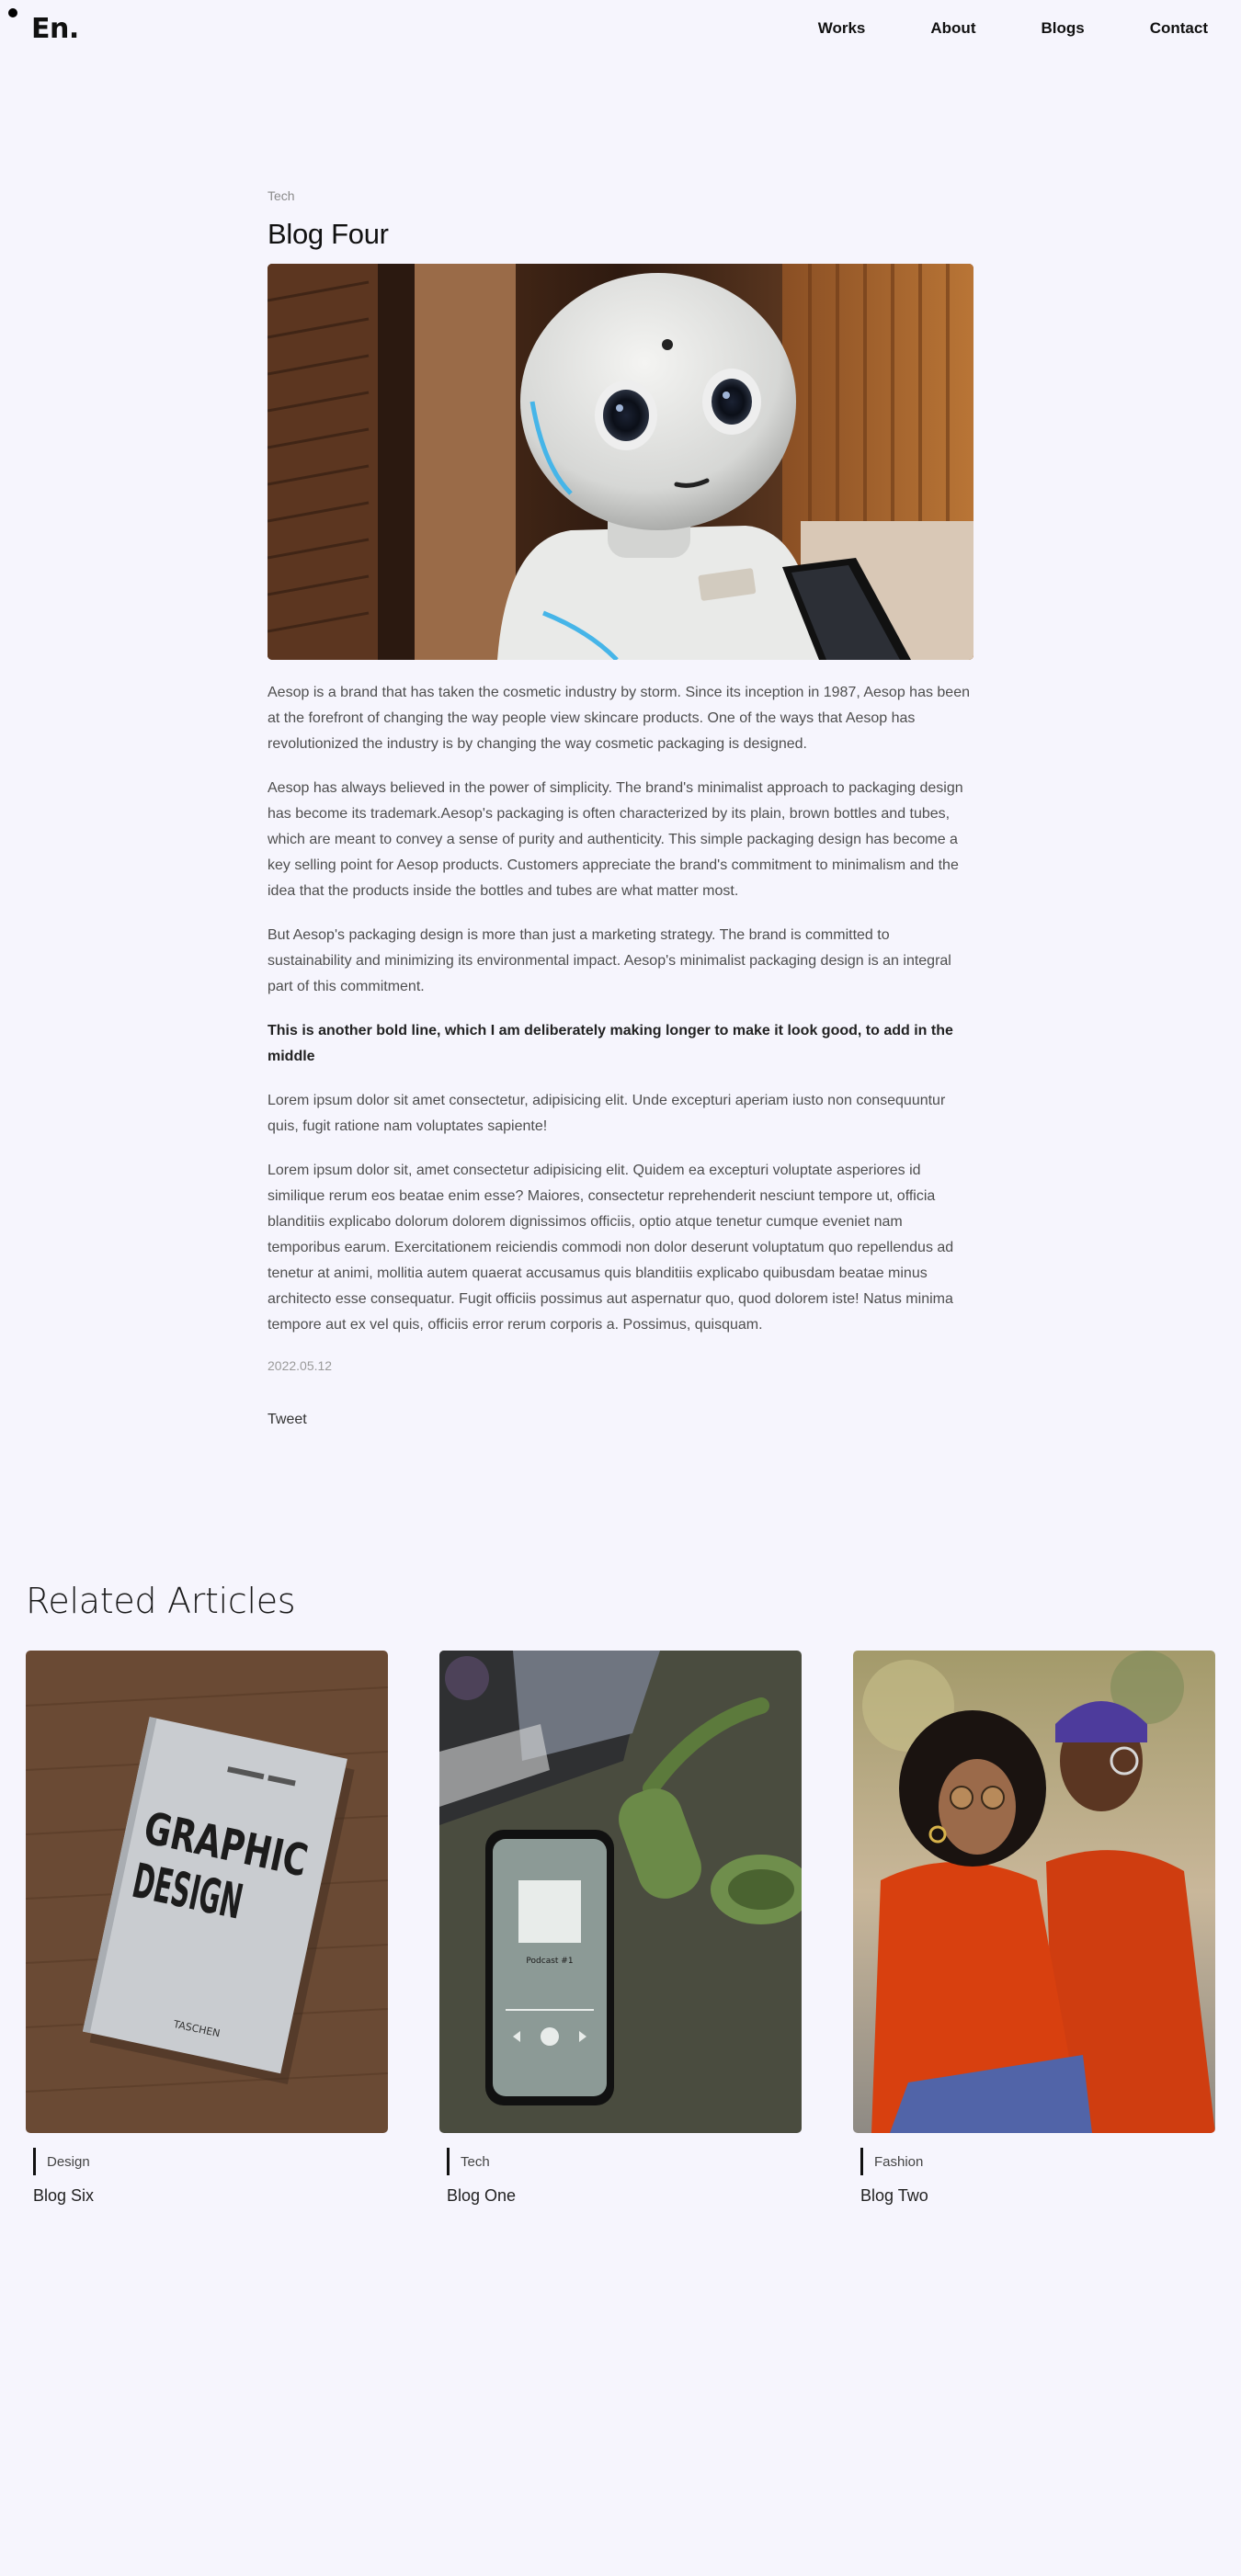  I want to click on phone-illustration: Podcast #1, so click(620, 1892).